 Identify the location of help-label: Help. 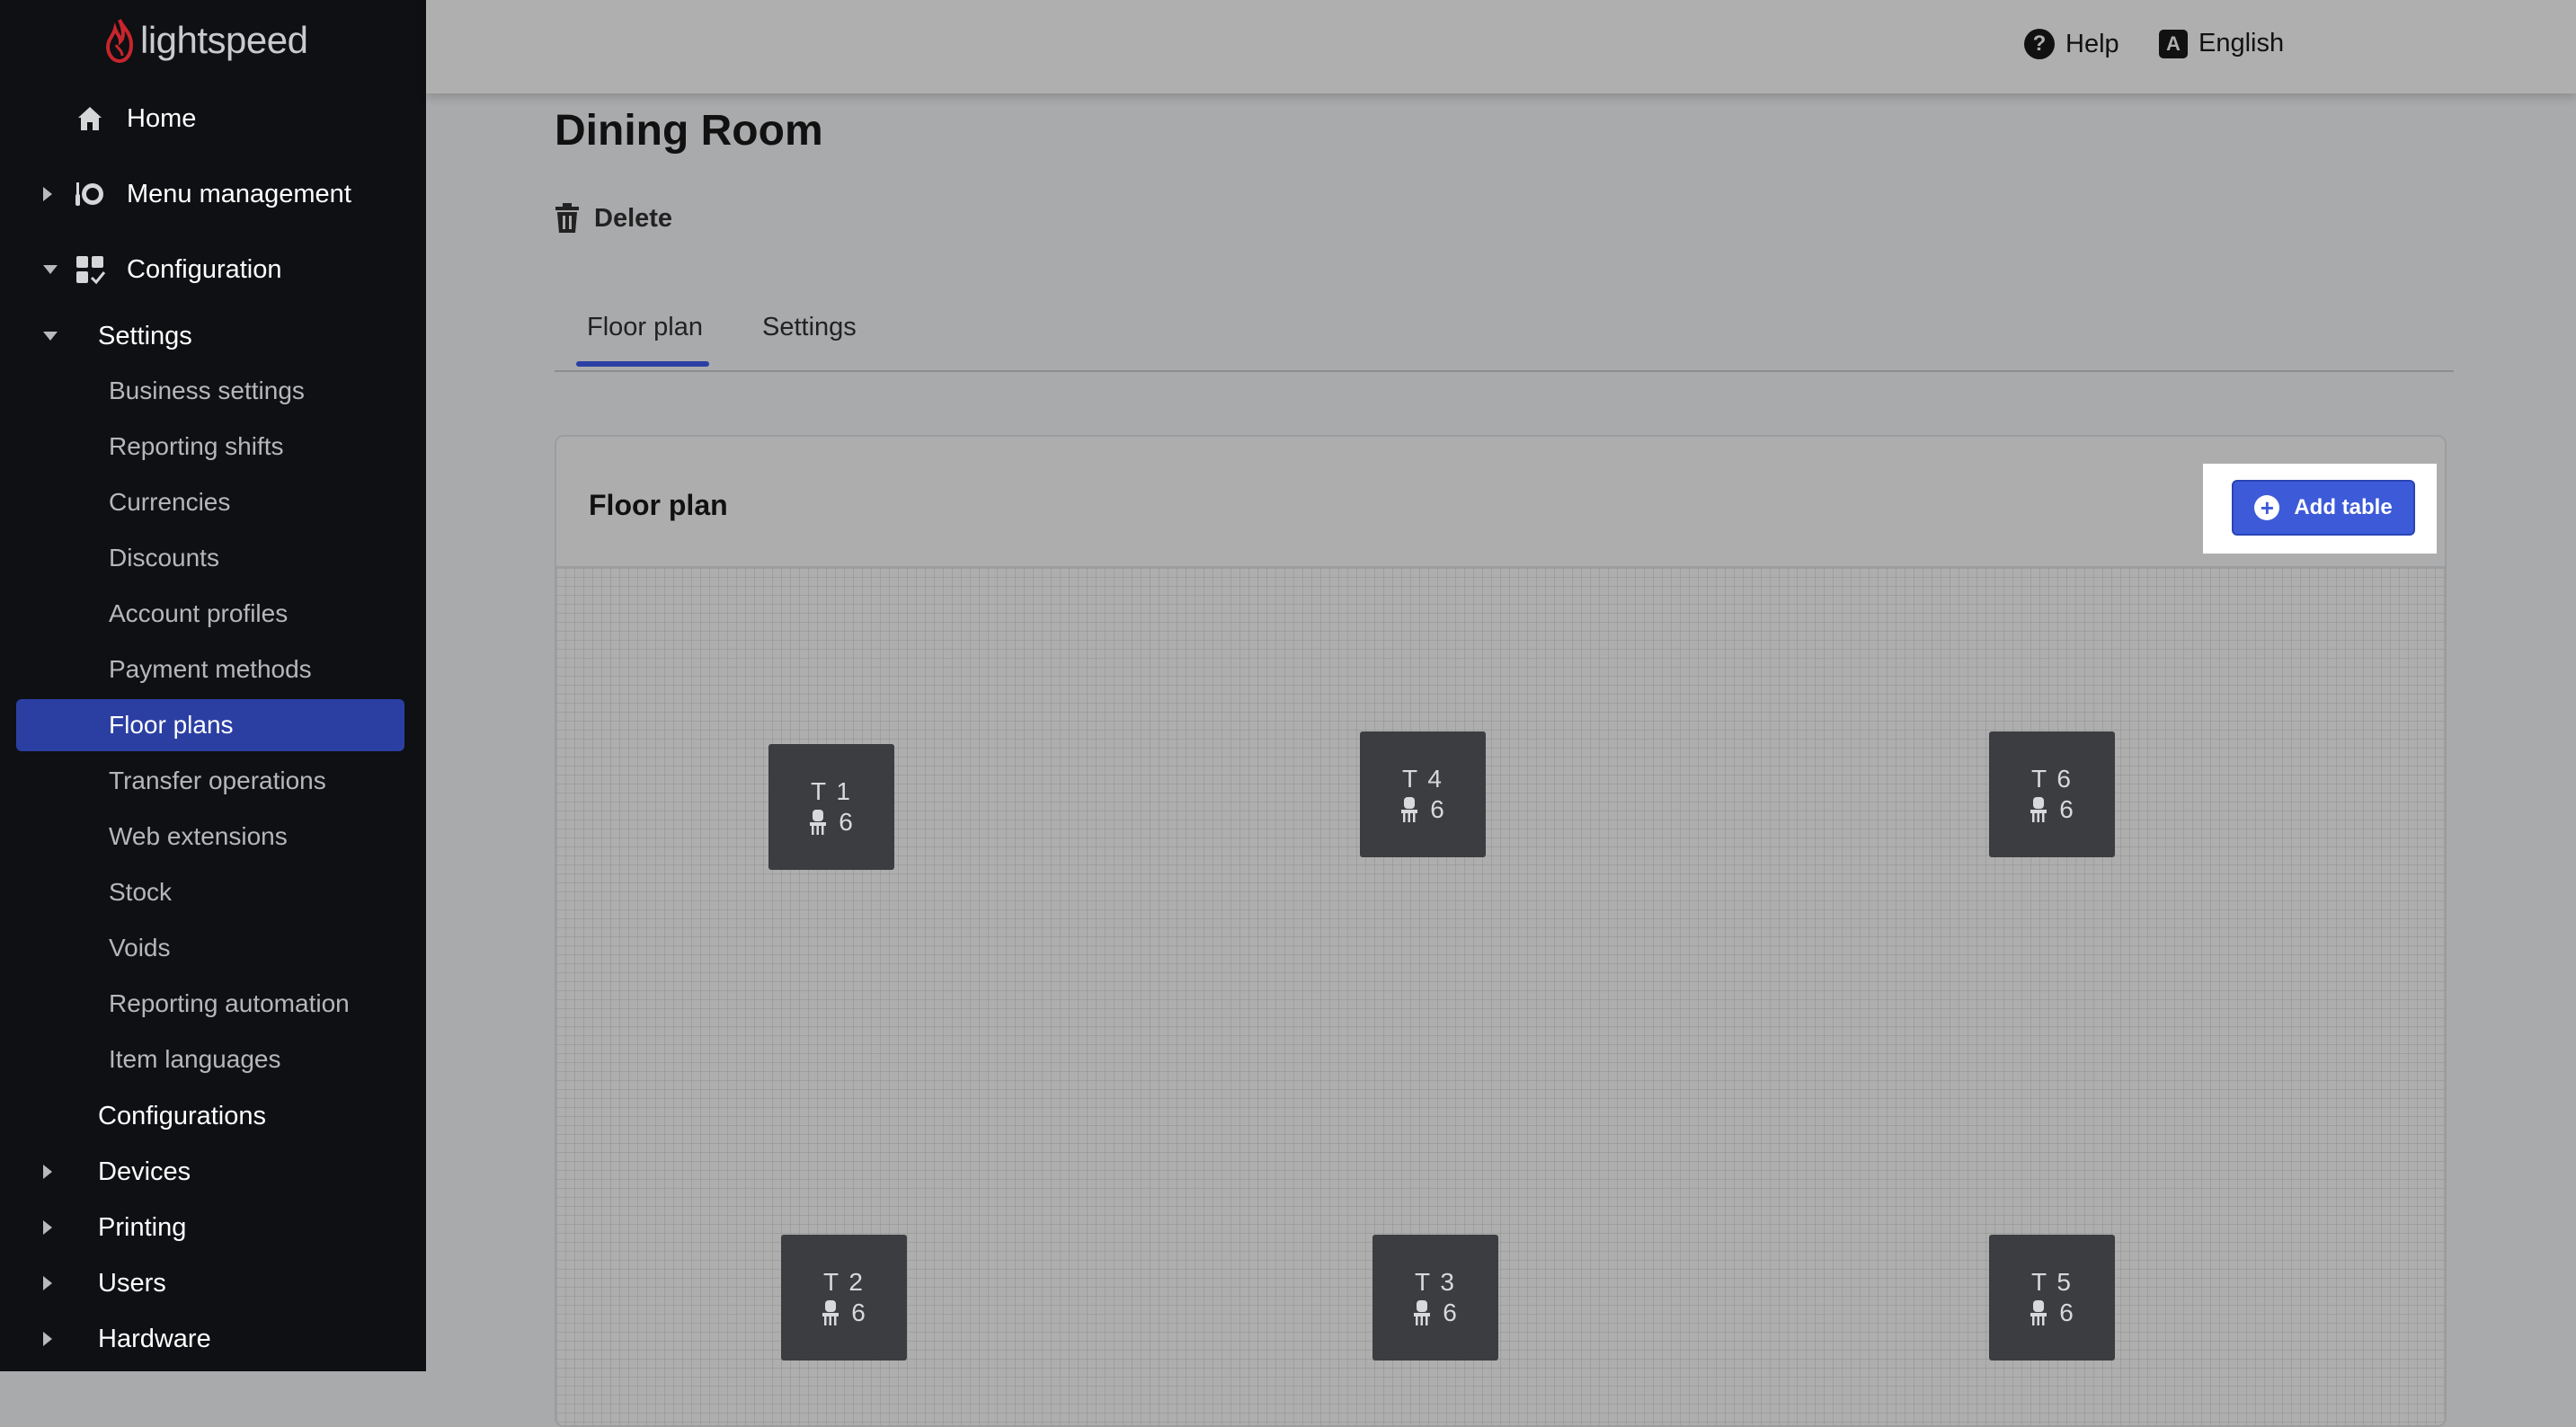
(2092, 43).